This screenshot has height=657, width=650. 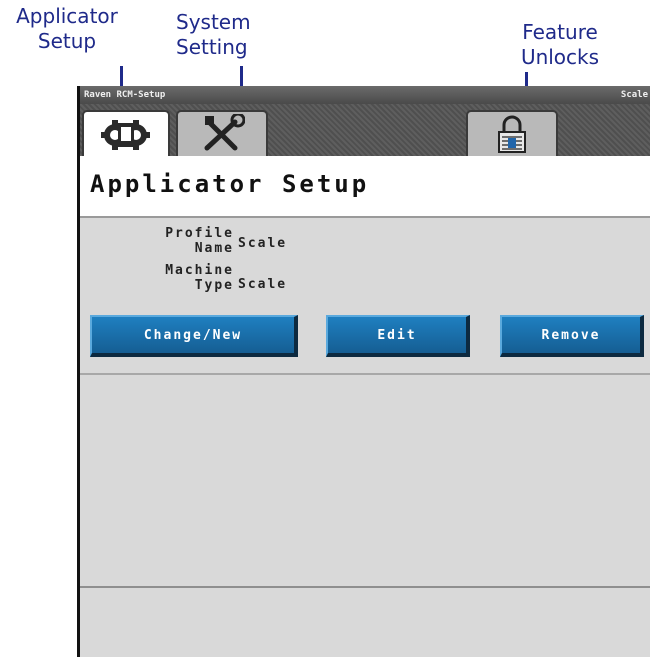 I want to click on callout-leader, so click(x=121, y=77).